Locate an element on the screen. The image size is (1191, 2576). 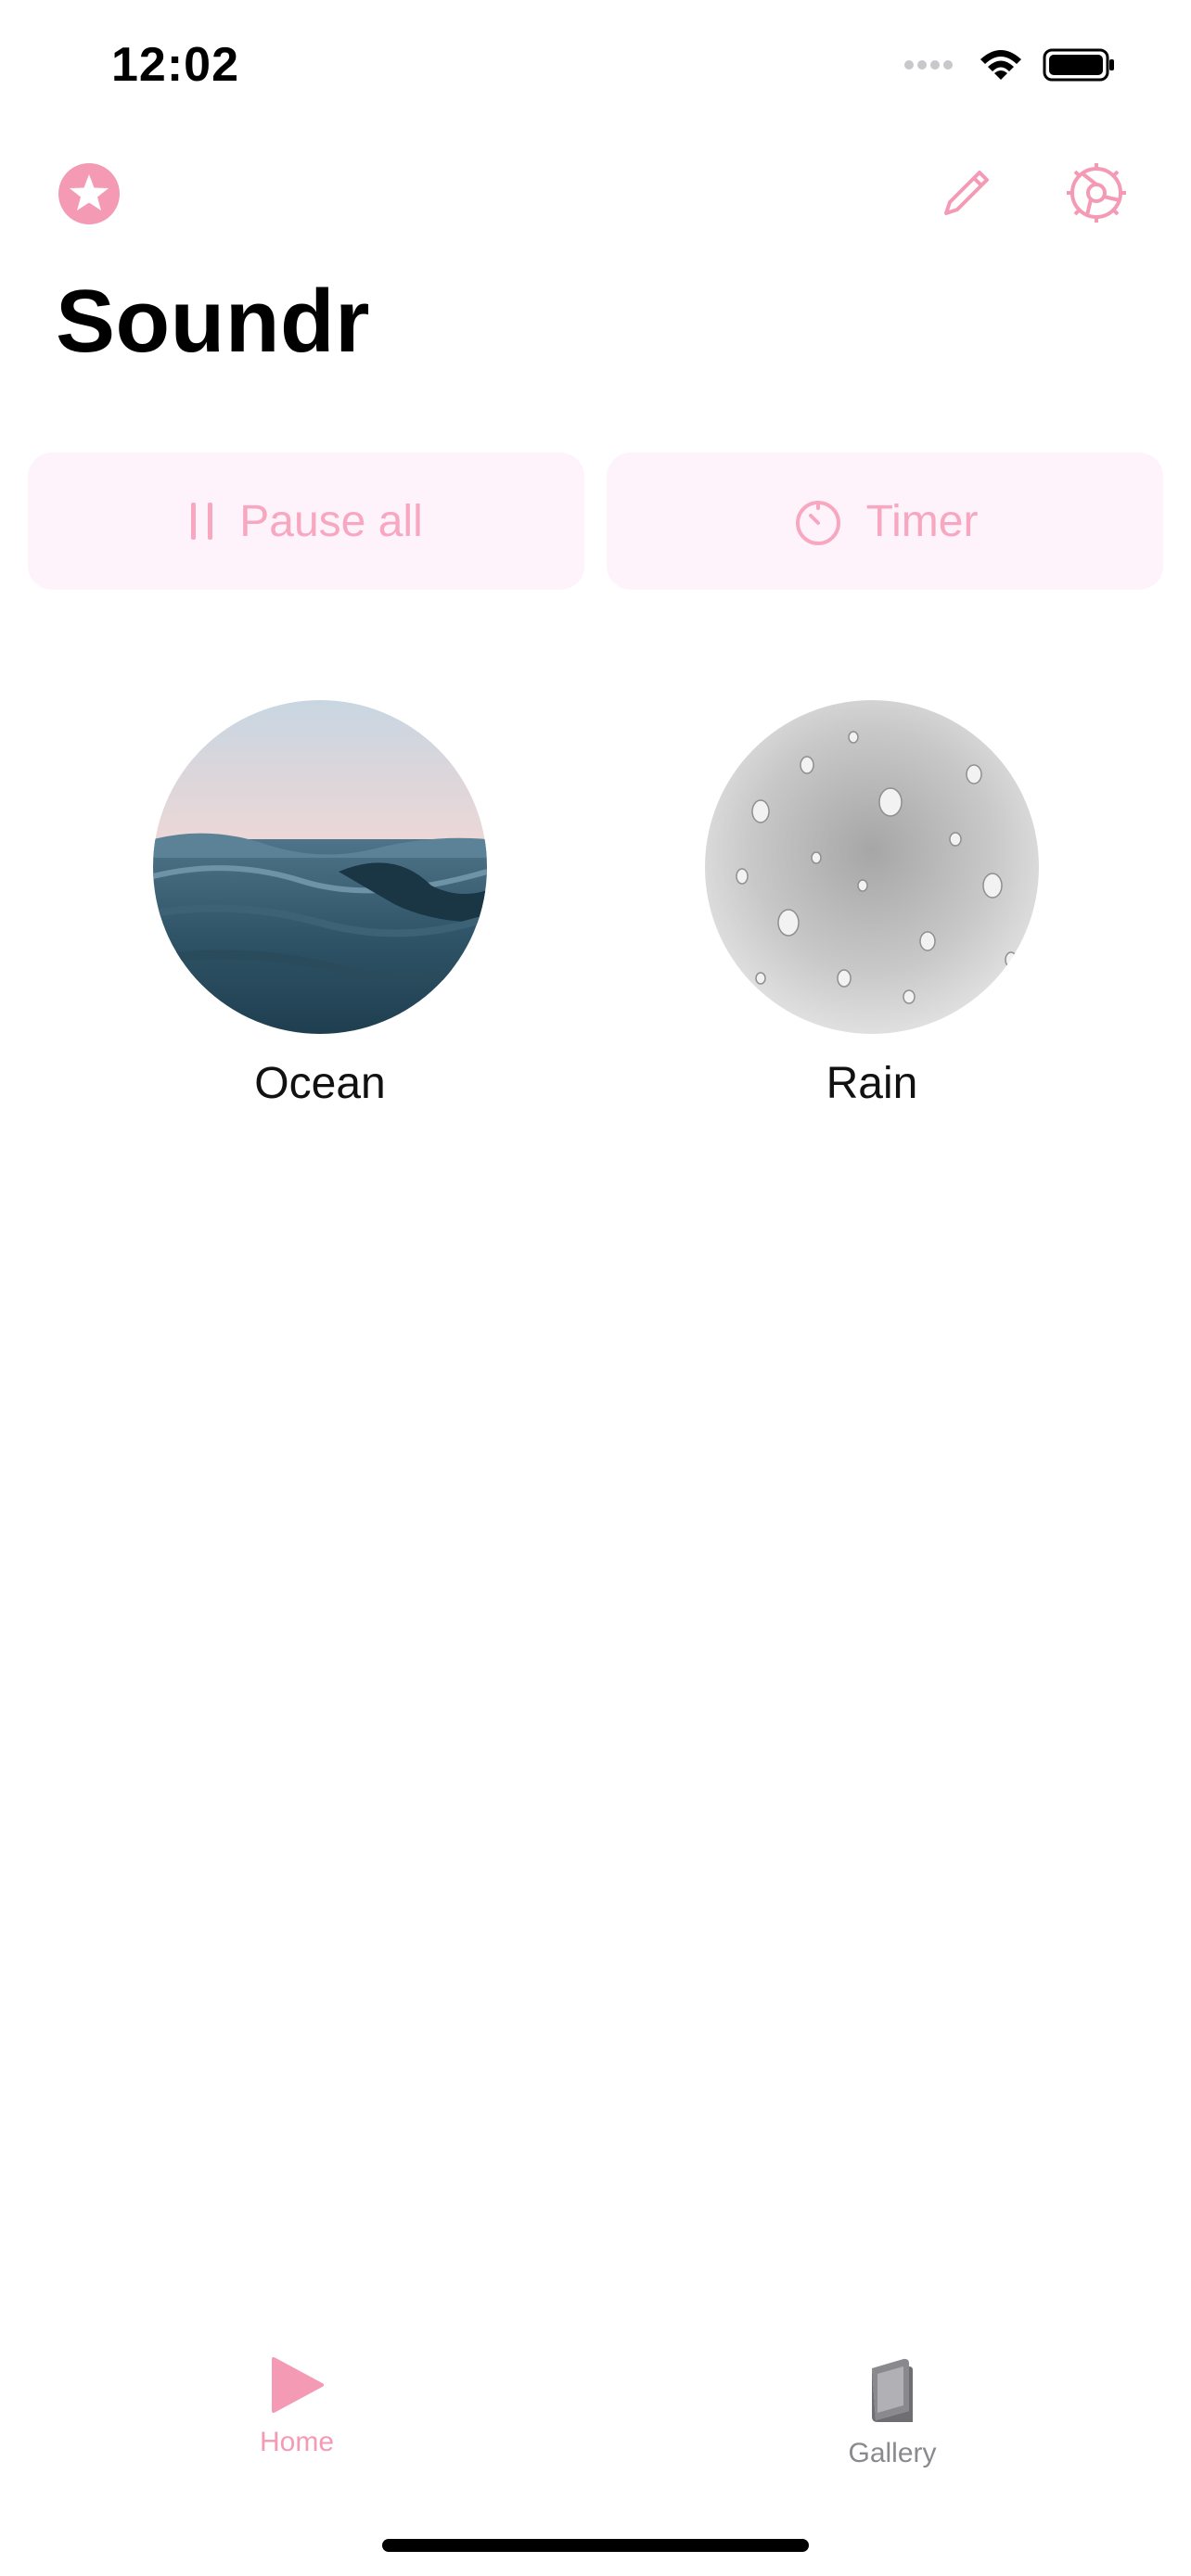
tab-home: Home is located at coordinates (296, 2406).